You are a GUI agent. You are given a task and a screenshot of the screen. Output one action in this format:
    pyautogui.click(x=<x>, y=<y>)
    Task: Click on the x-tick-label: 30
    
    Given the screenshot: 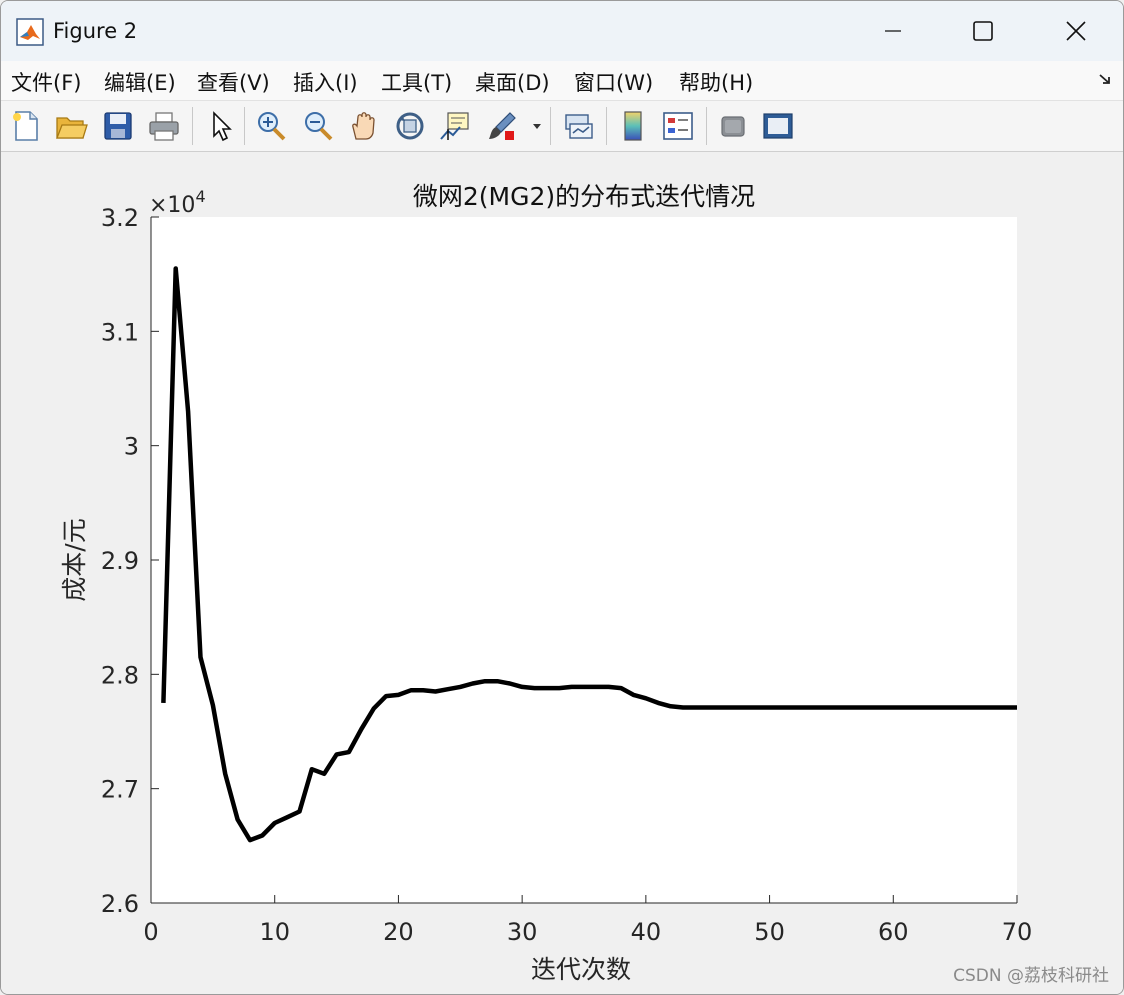 What is the action you would take?
    pyautogui.click(x=522, y=932)
    